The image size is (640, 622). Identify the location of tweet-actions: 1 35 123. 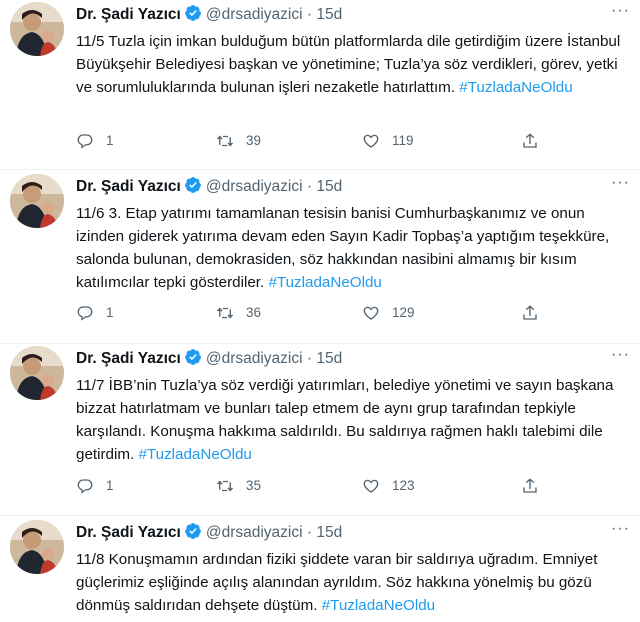
(311, 486).